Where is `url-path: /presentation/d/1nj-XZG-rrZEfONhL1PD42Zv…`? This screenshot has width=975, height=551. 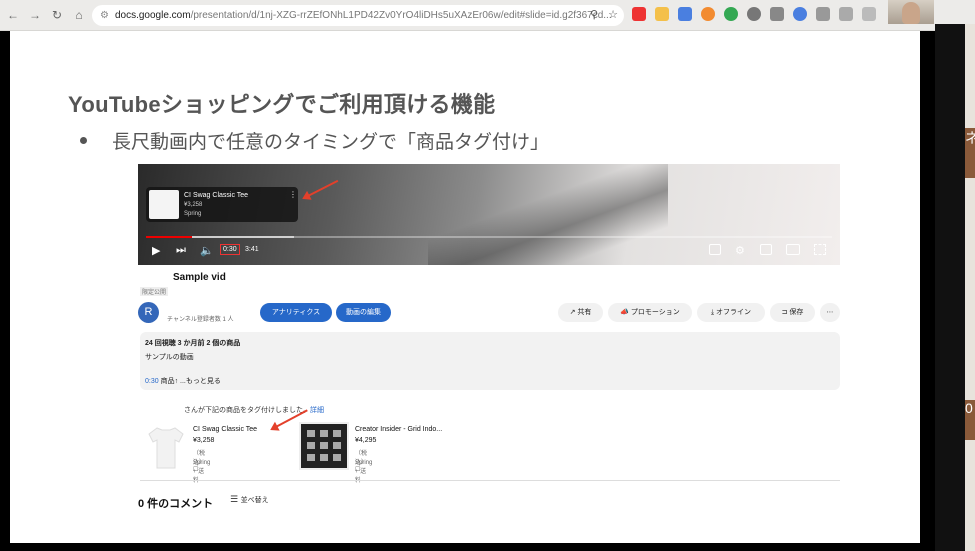
url-path: /presentation/d/1nj-XZG-rrZEfONhL1PD42Zv… is located at coordinates (401, 15).